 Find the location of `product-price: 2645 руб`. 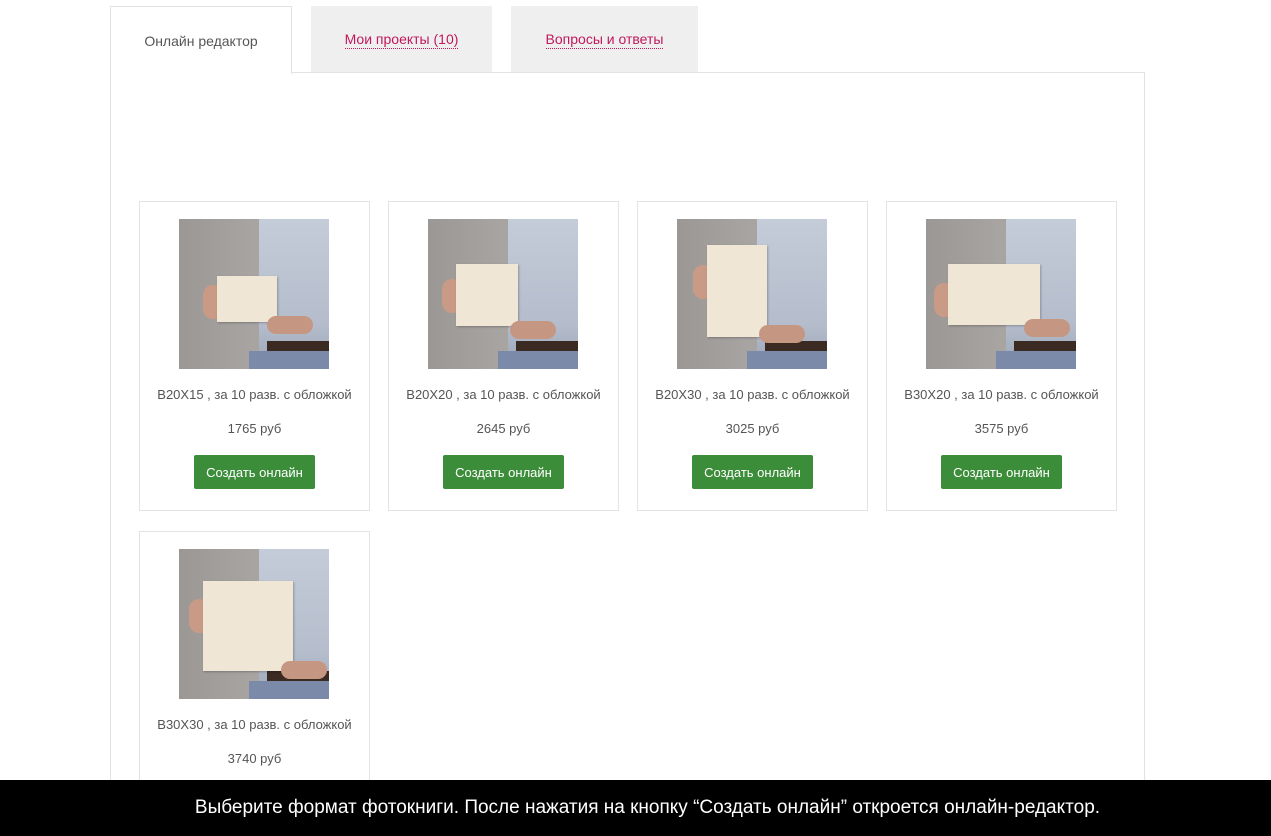

product-price: 2645 руб is located at coordinates (503, 428).